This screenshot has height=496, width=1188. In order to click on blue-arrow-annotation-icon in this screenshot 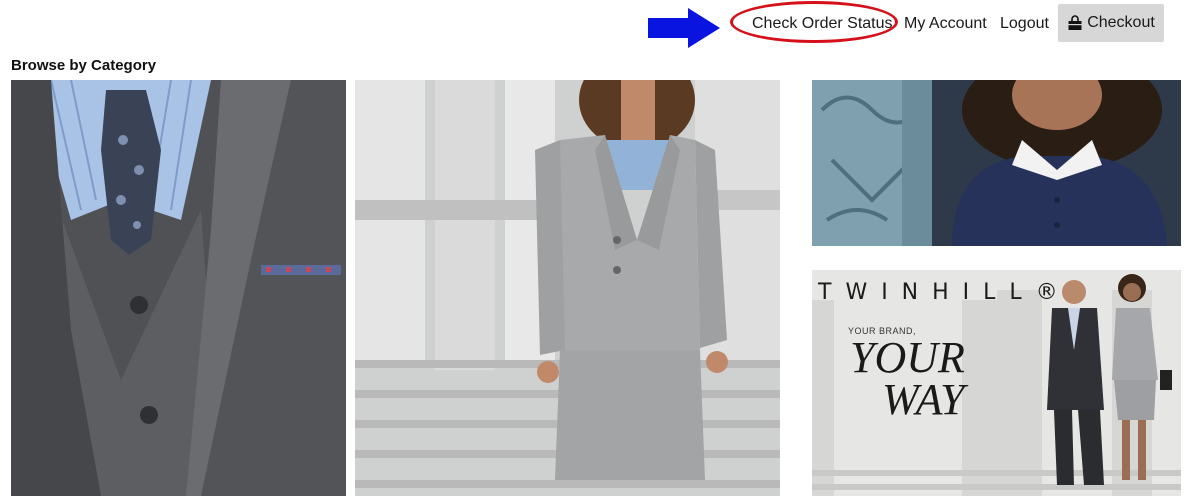, I will do `click(684, 28)`.